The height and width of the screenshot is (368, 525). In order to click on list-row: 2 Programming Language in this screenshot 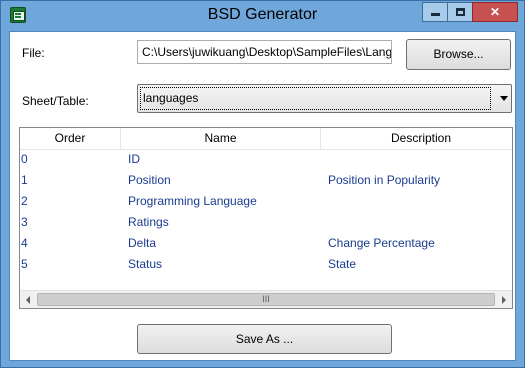, I will do `click(266, 202)`.